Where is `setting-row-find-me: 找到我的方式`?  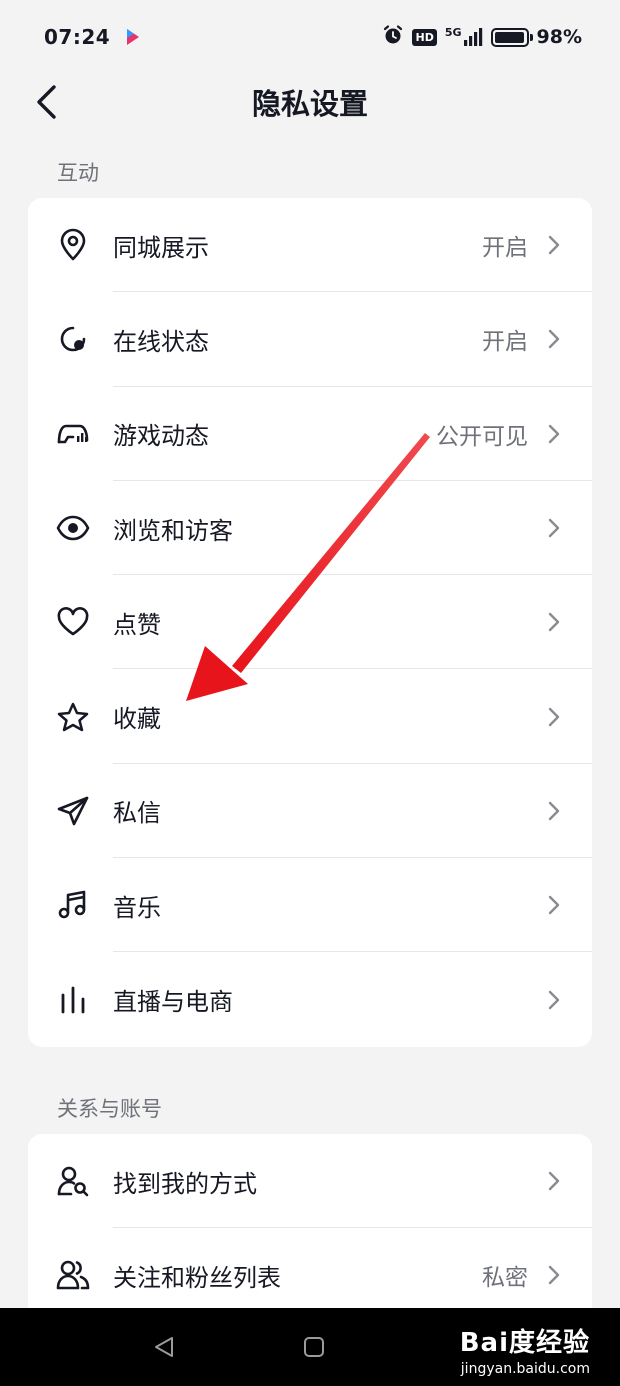
setting-row-find-me: 找到我的方式 is located at coordinates (310, 1181).